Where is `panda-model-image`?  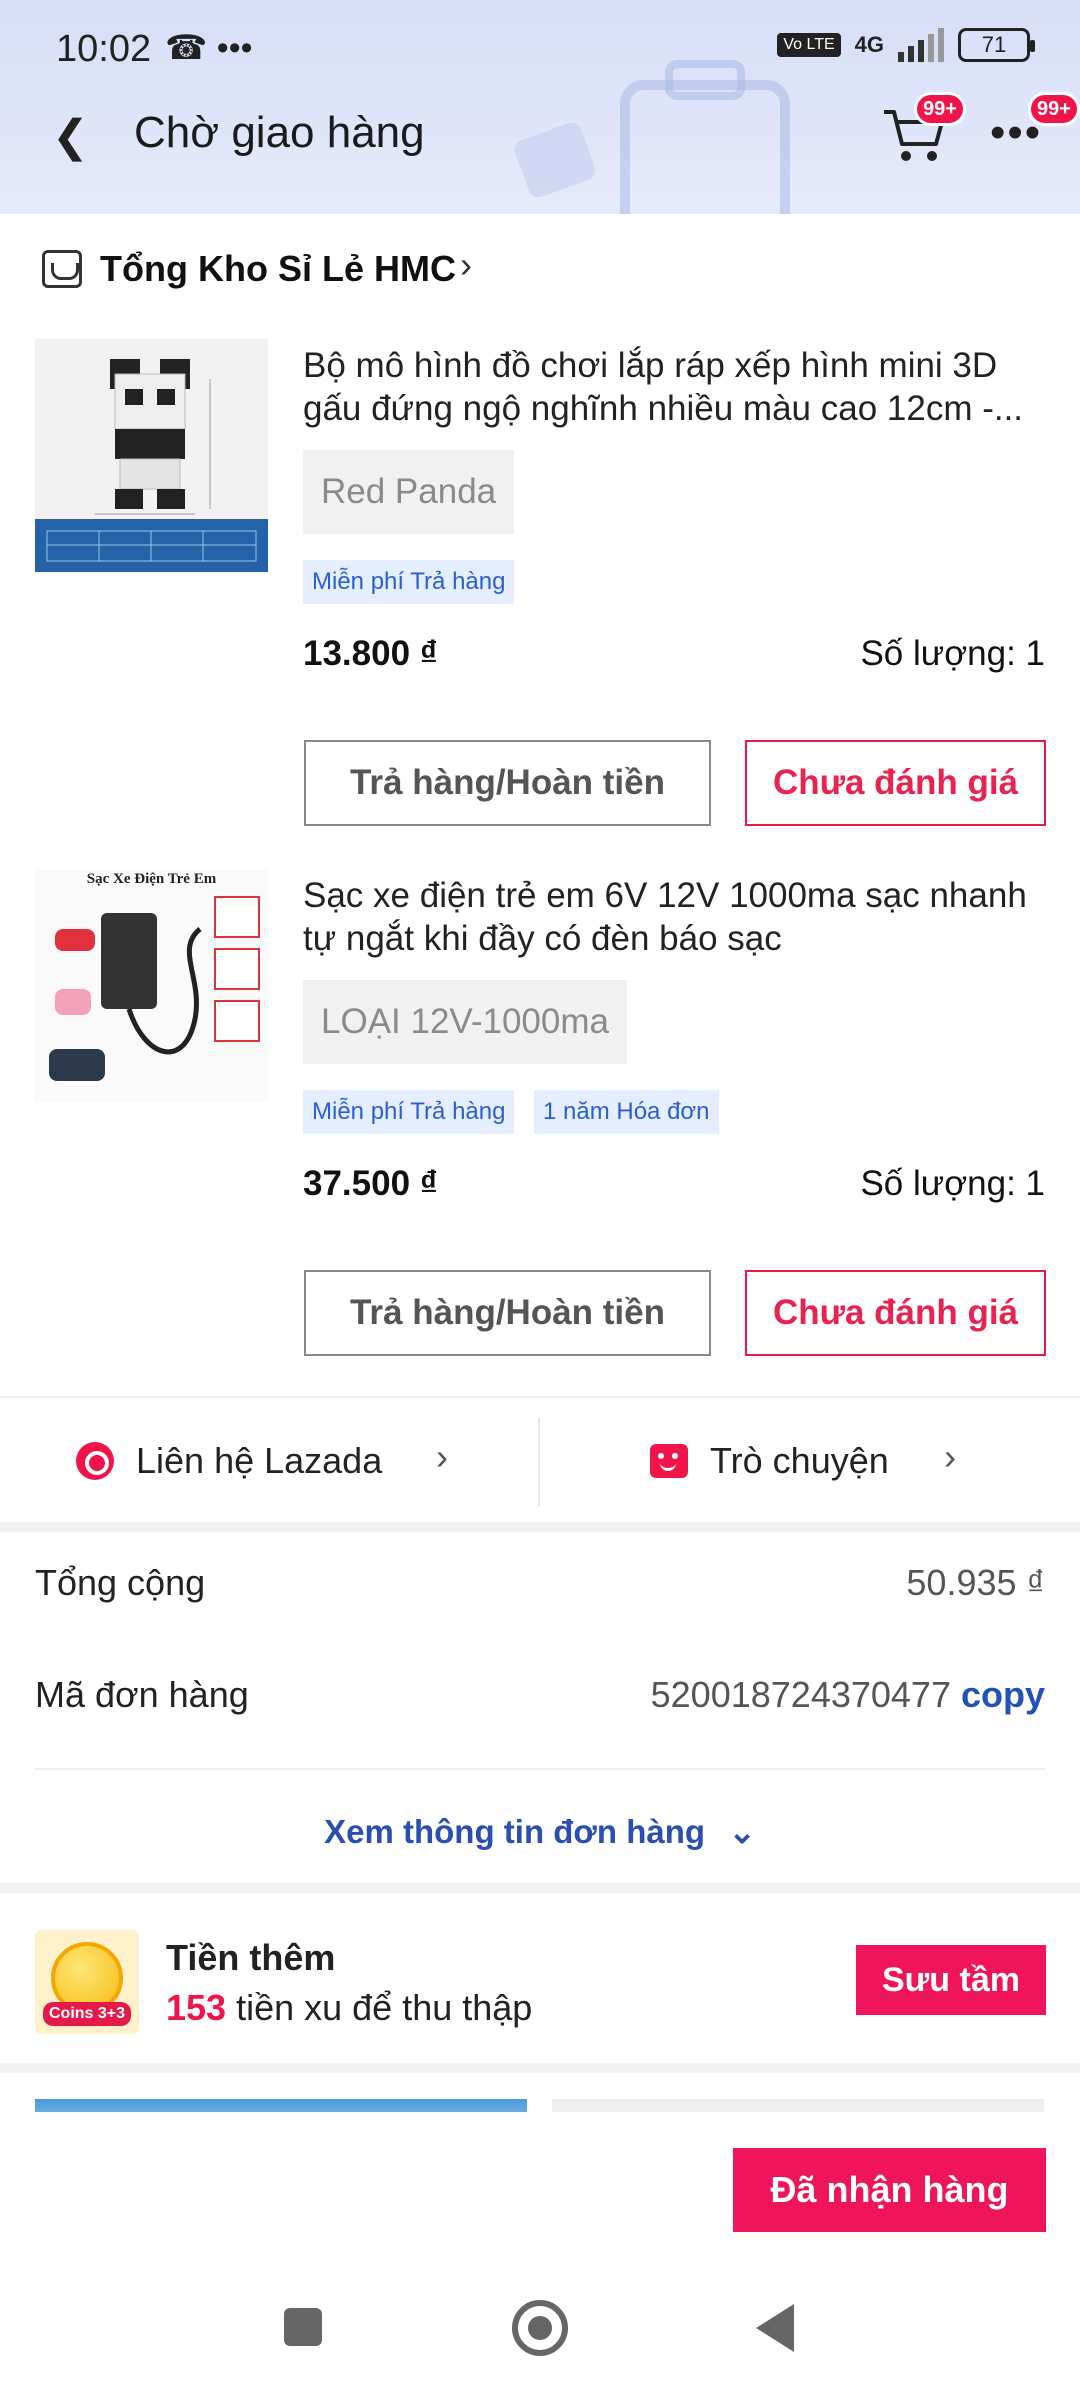 panda-model-image is located at coordinates (151, 455).